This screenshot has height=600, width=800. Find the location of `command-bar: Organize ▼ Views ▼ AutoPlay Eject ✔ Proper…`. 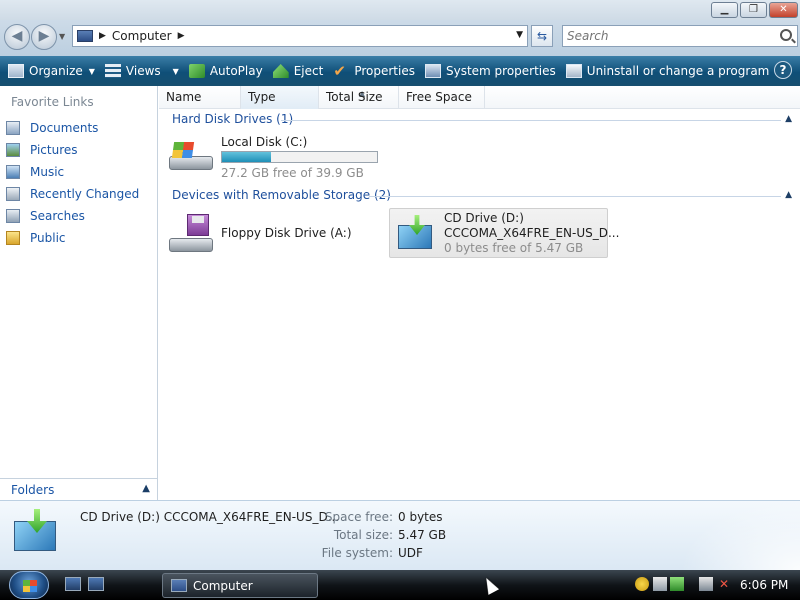

command-bar: Organize ▼ Views ▼ AutoPlay Eject ✔ Proper… is located at coordinates (400, 71).